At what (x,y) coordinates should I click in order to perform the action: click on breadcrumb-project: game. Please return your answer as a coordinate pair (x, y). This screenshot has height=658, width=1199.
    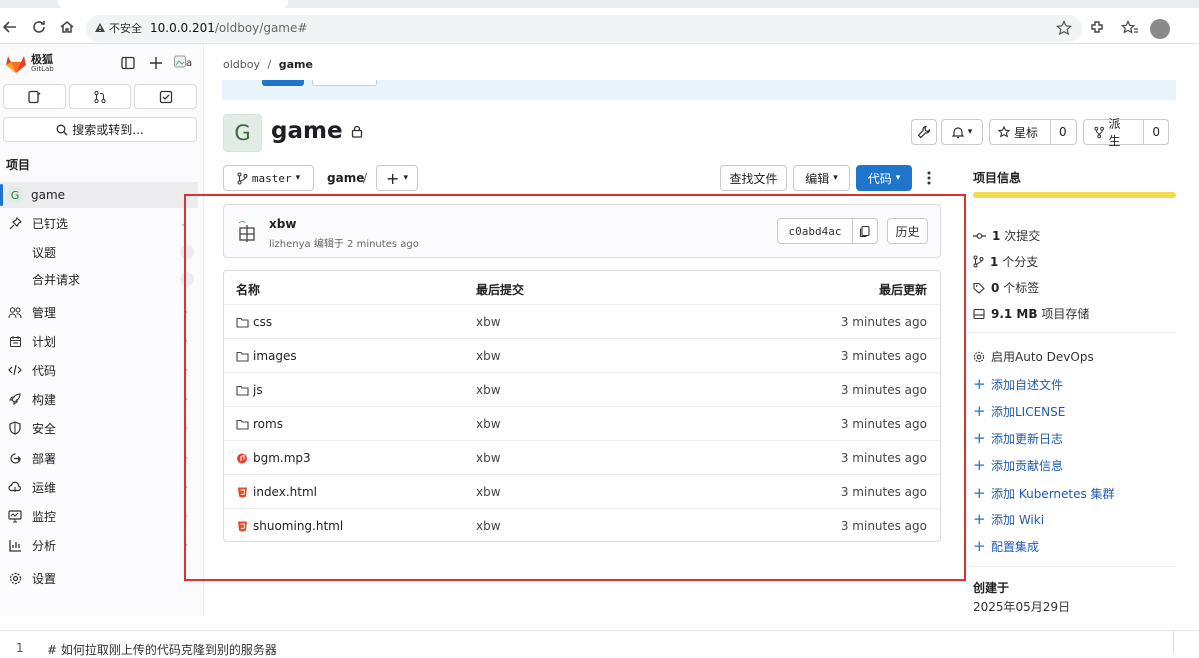
    Looking at the image, I should click on (296, 64).